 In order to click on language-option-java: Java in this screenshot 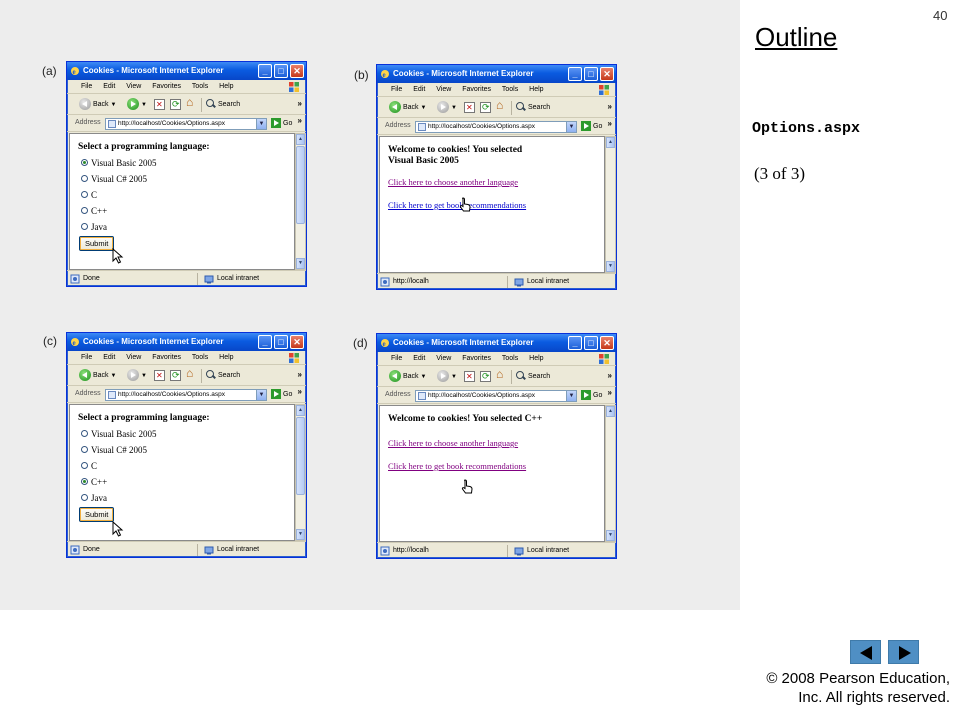, I will do `click(186, 227)`.